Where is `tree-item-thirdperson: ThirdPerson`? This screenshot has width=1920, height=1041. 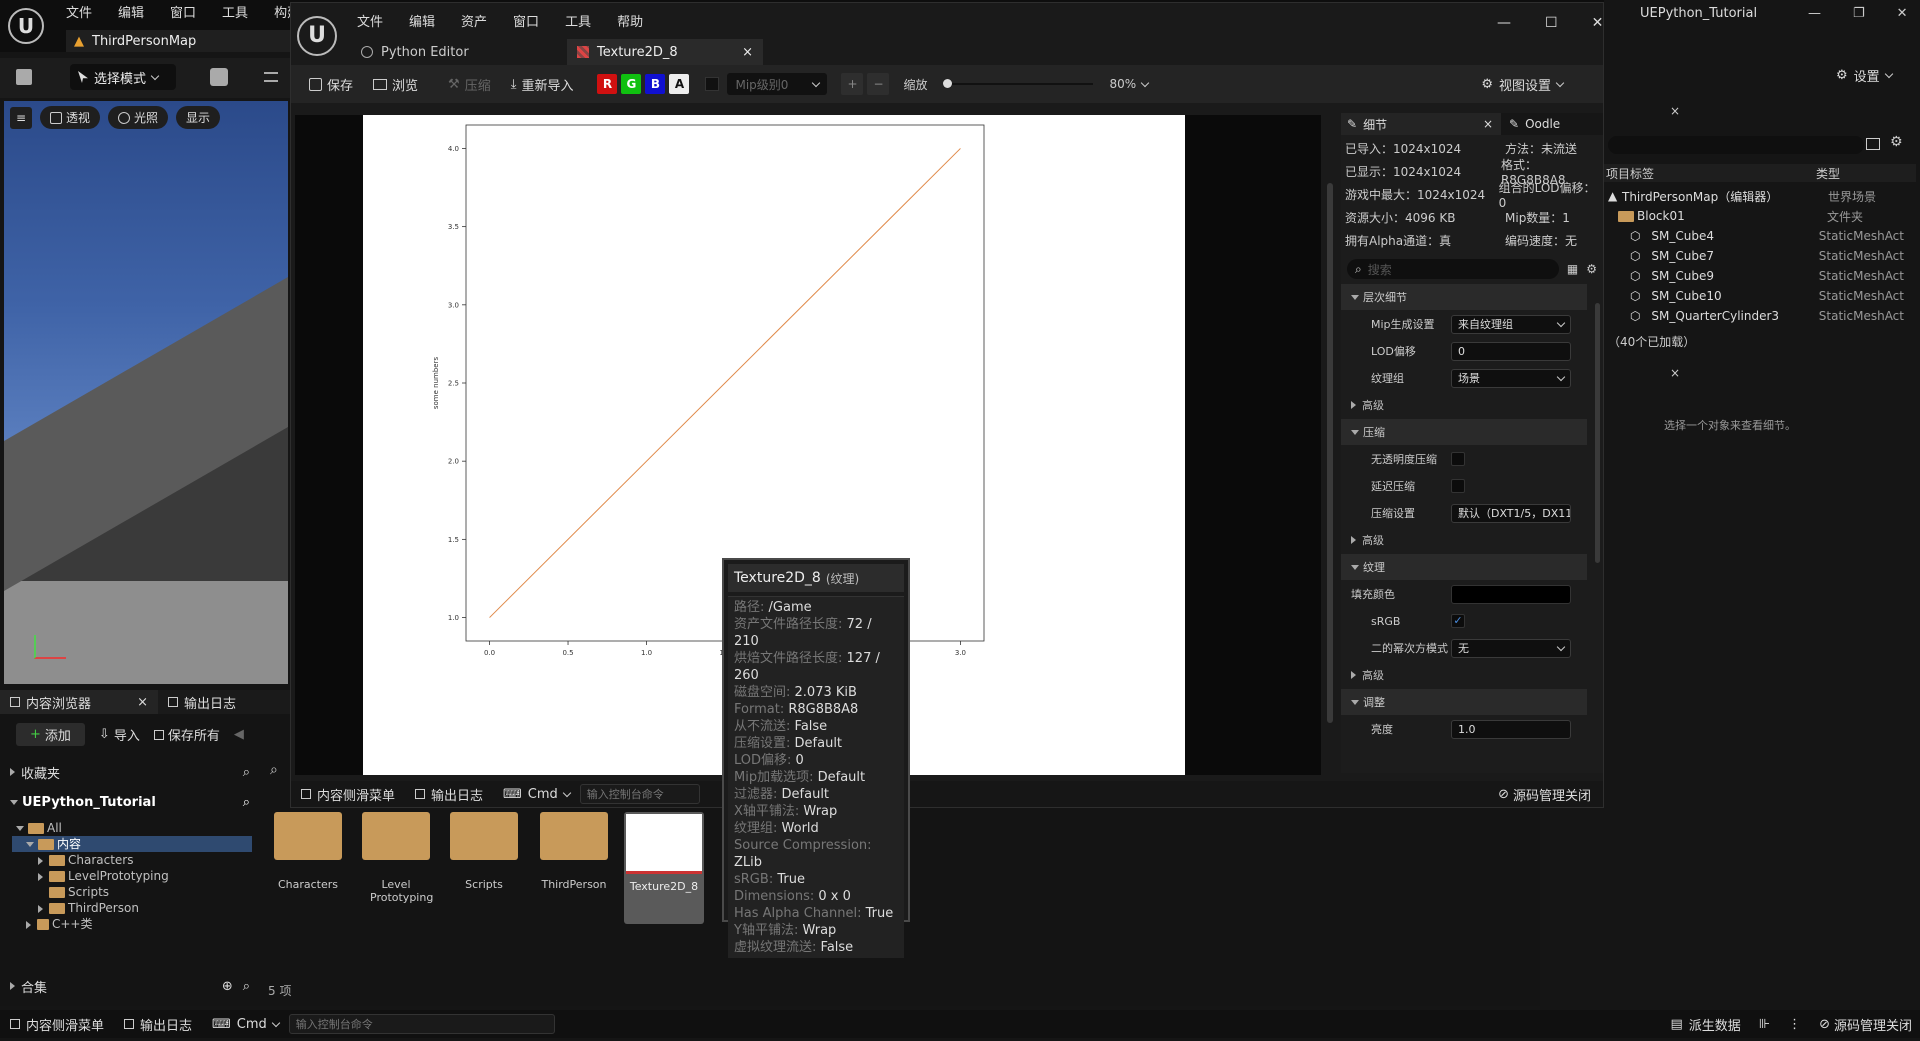 tree-item-thirdperson: ThirdPerson is located at coordinates (132, 908).